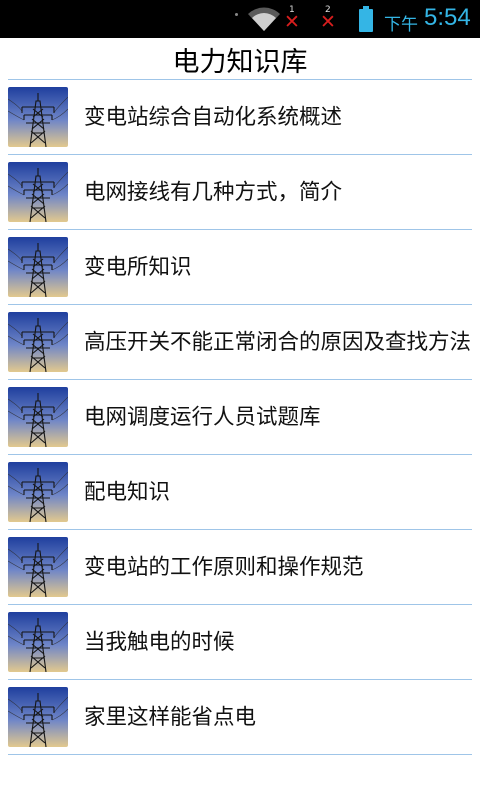 This screenshot has height=800, width=480. What do you see at coordinates (236, 14) in the screenshot?
I see `notification-dot` at bounding box center [236, 14].